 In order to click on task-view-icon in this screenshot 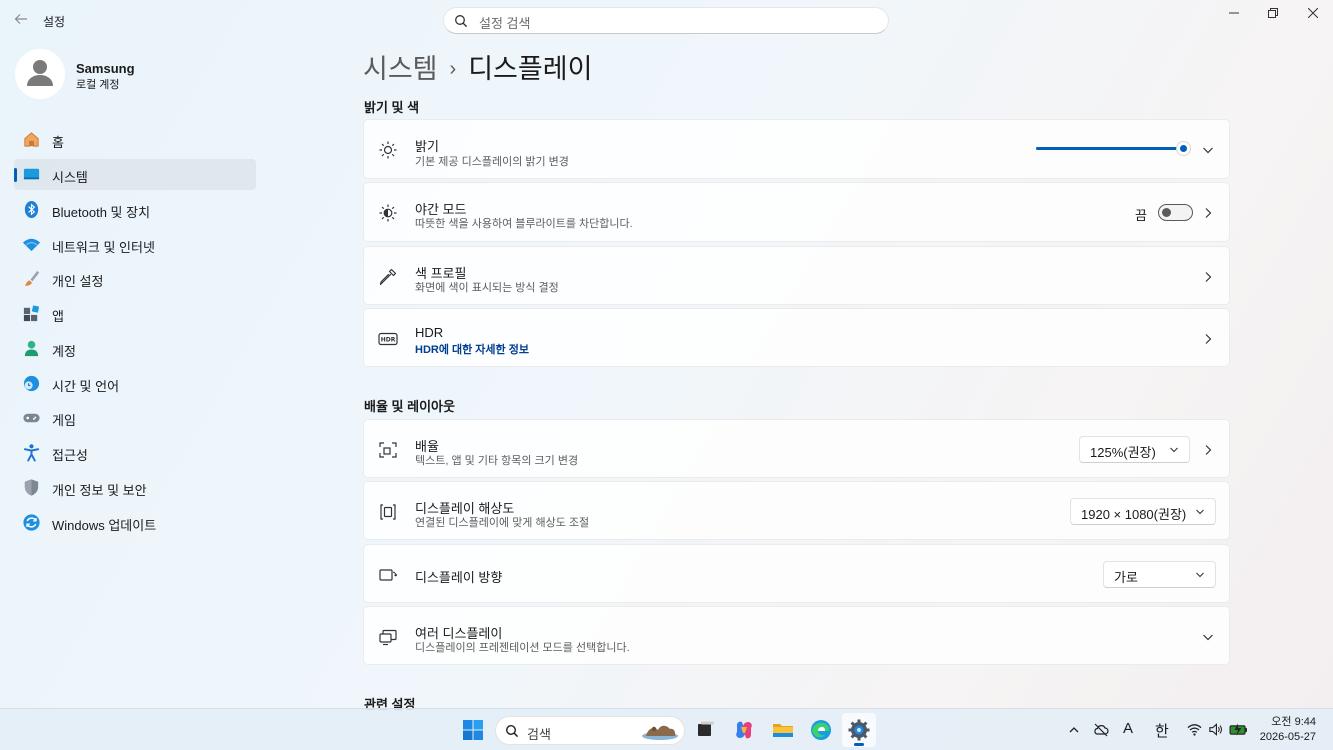, I will do `click(705, 730)`.